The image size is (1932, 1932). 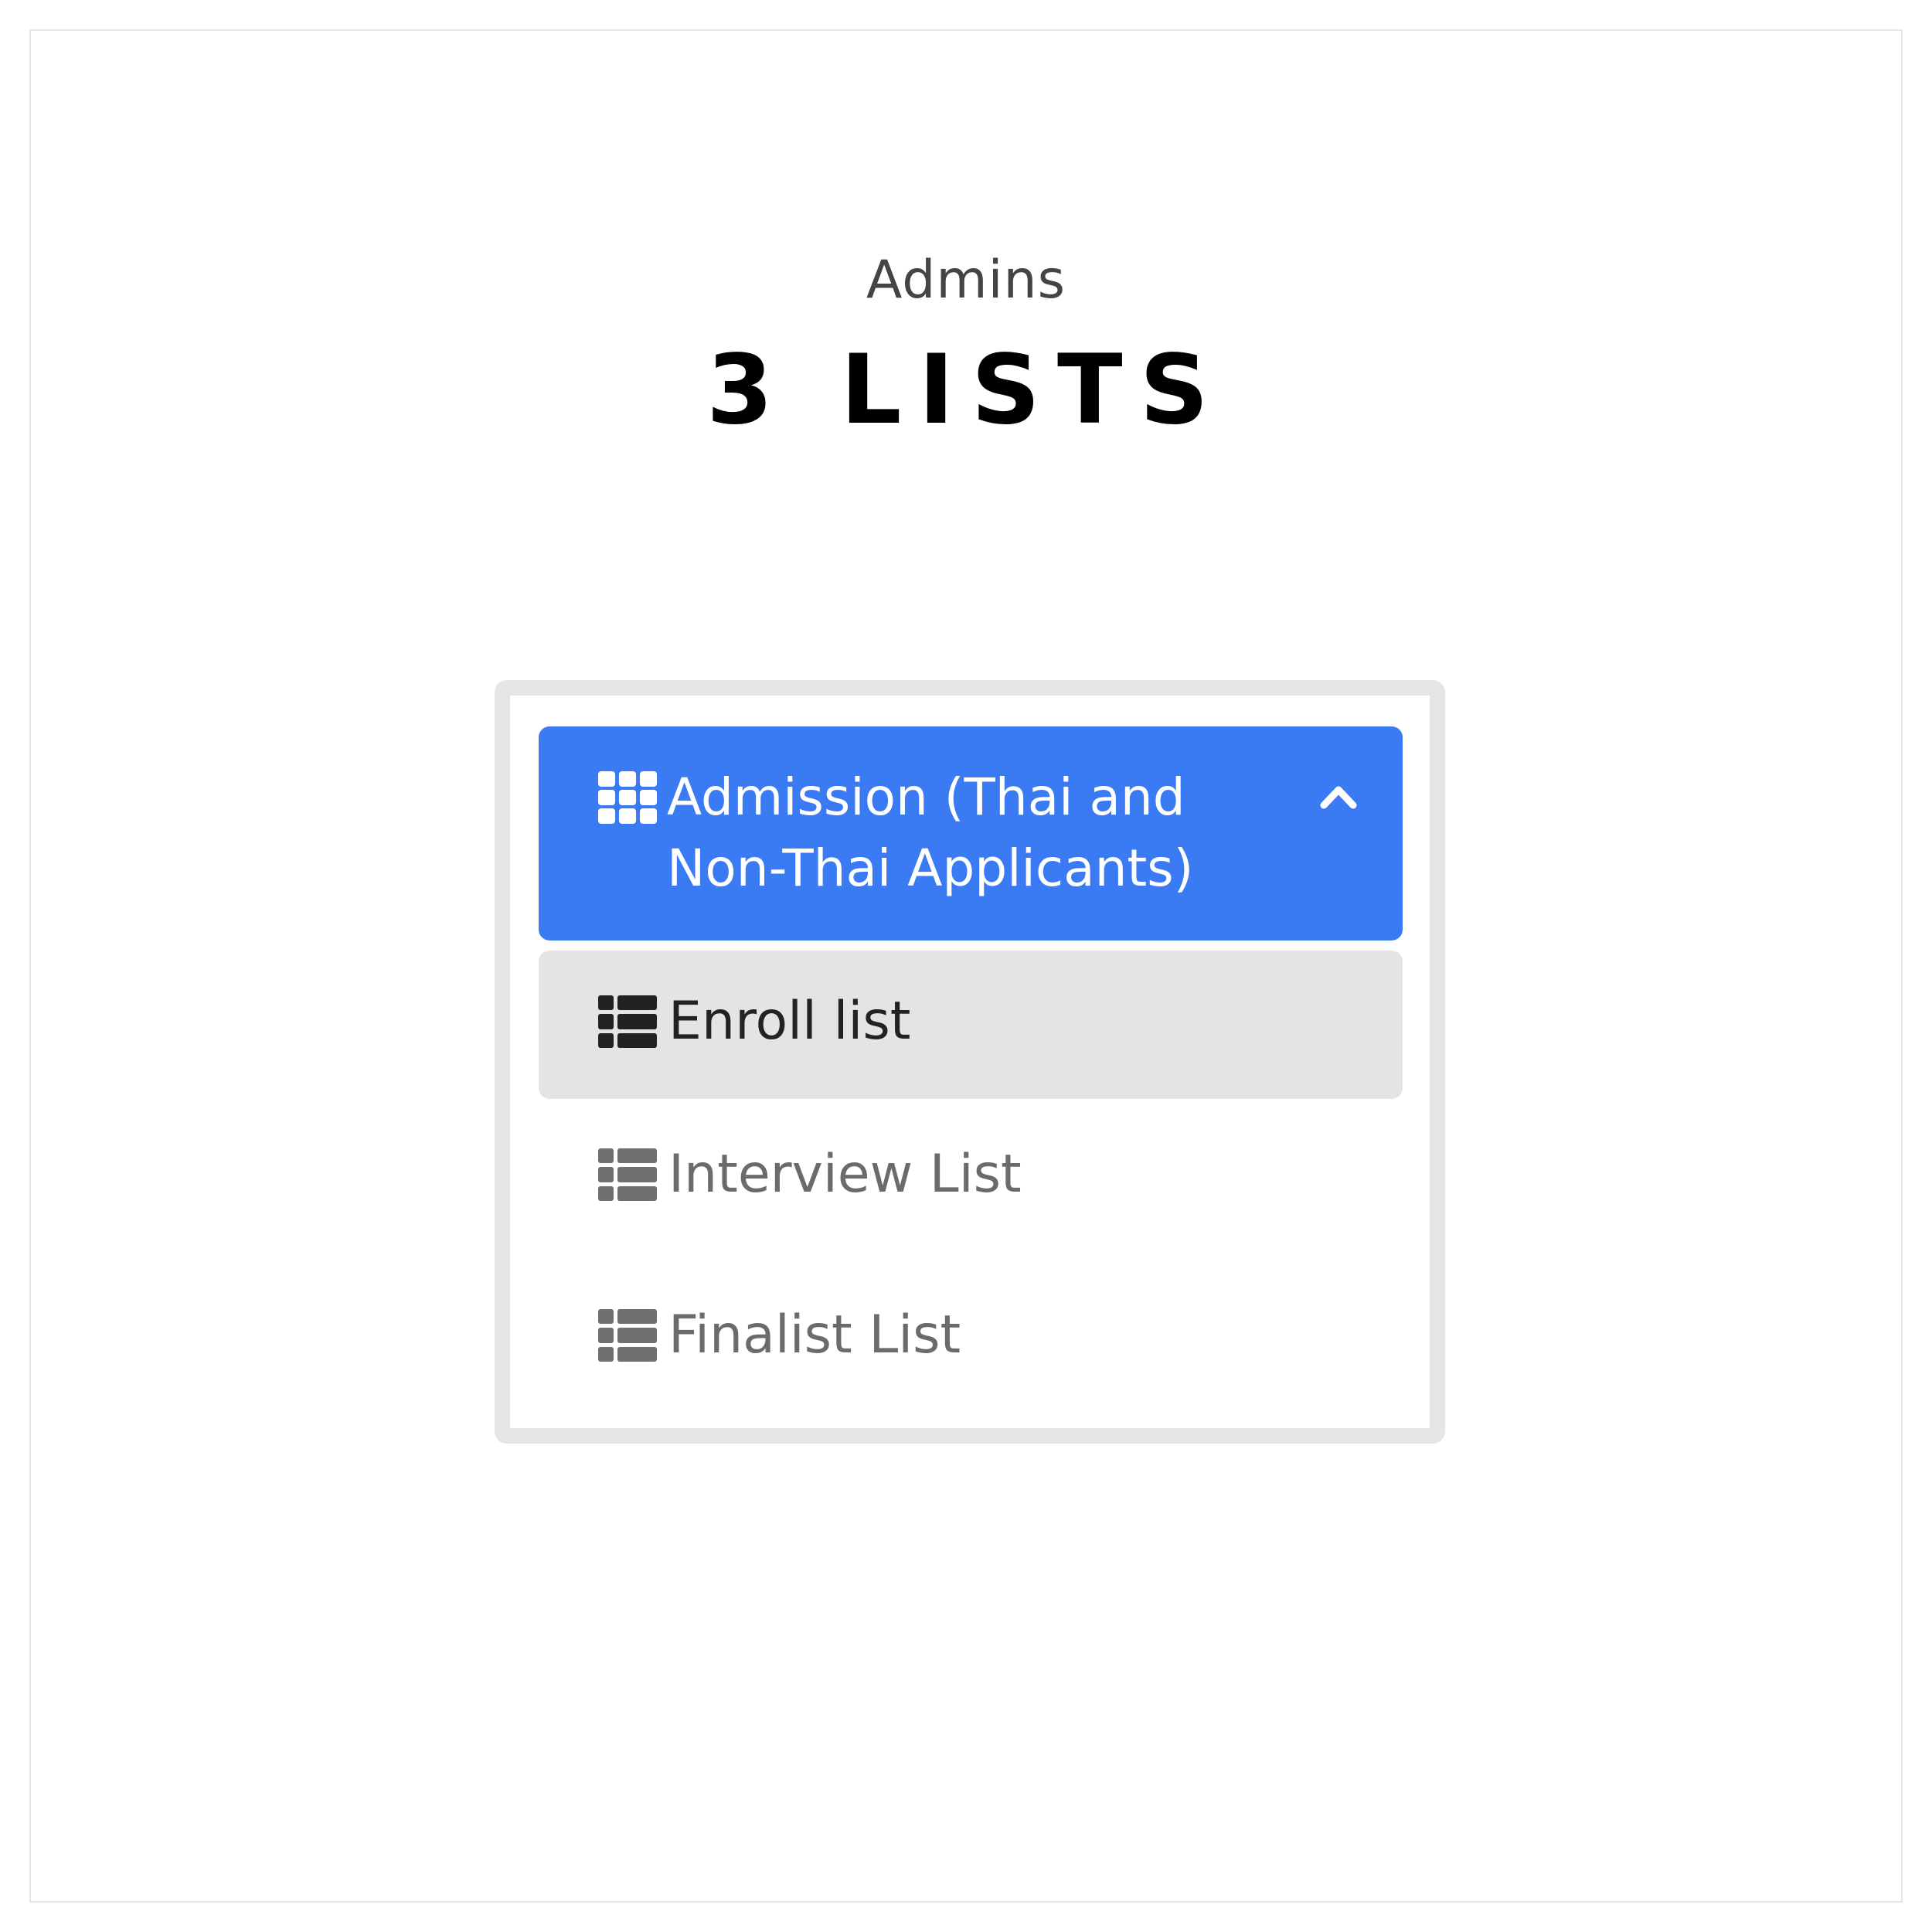 What do you see at coordinates (1339, 796) in the screenshot?
I see `chevron-up-icon` at bounding box center [1339, 796].